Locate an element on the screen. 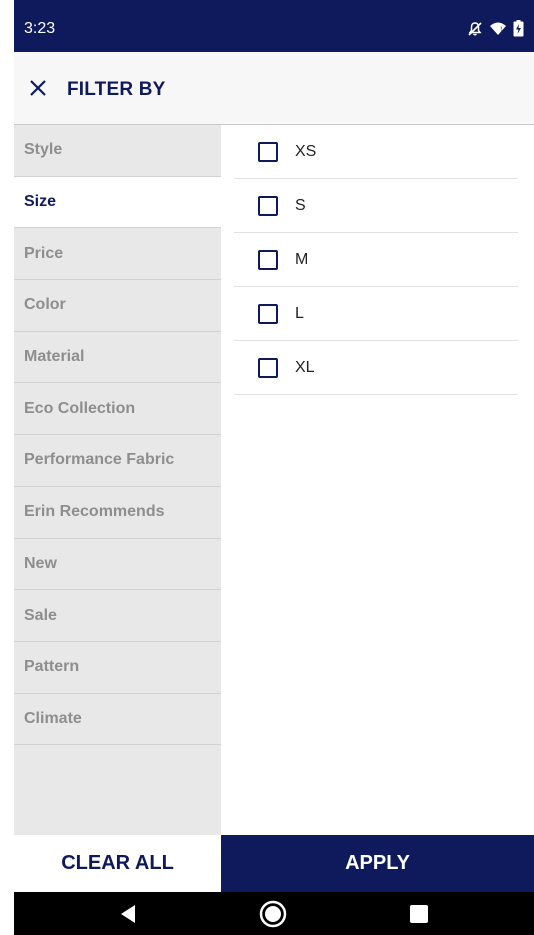 The width and height of the screenshot is (534, 935). category-label: Climate is located at coordinates (53, 718).